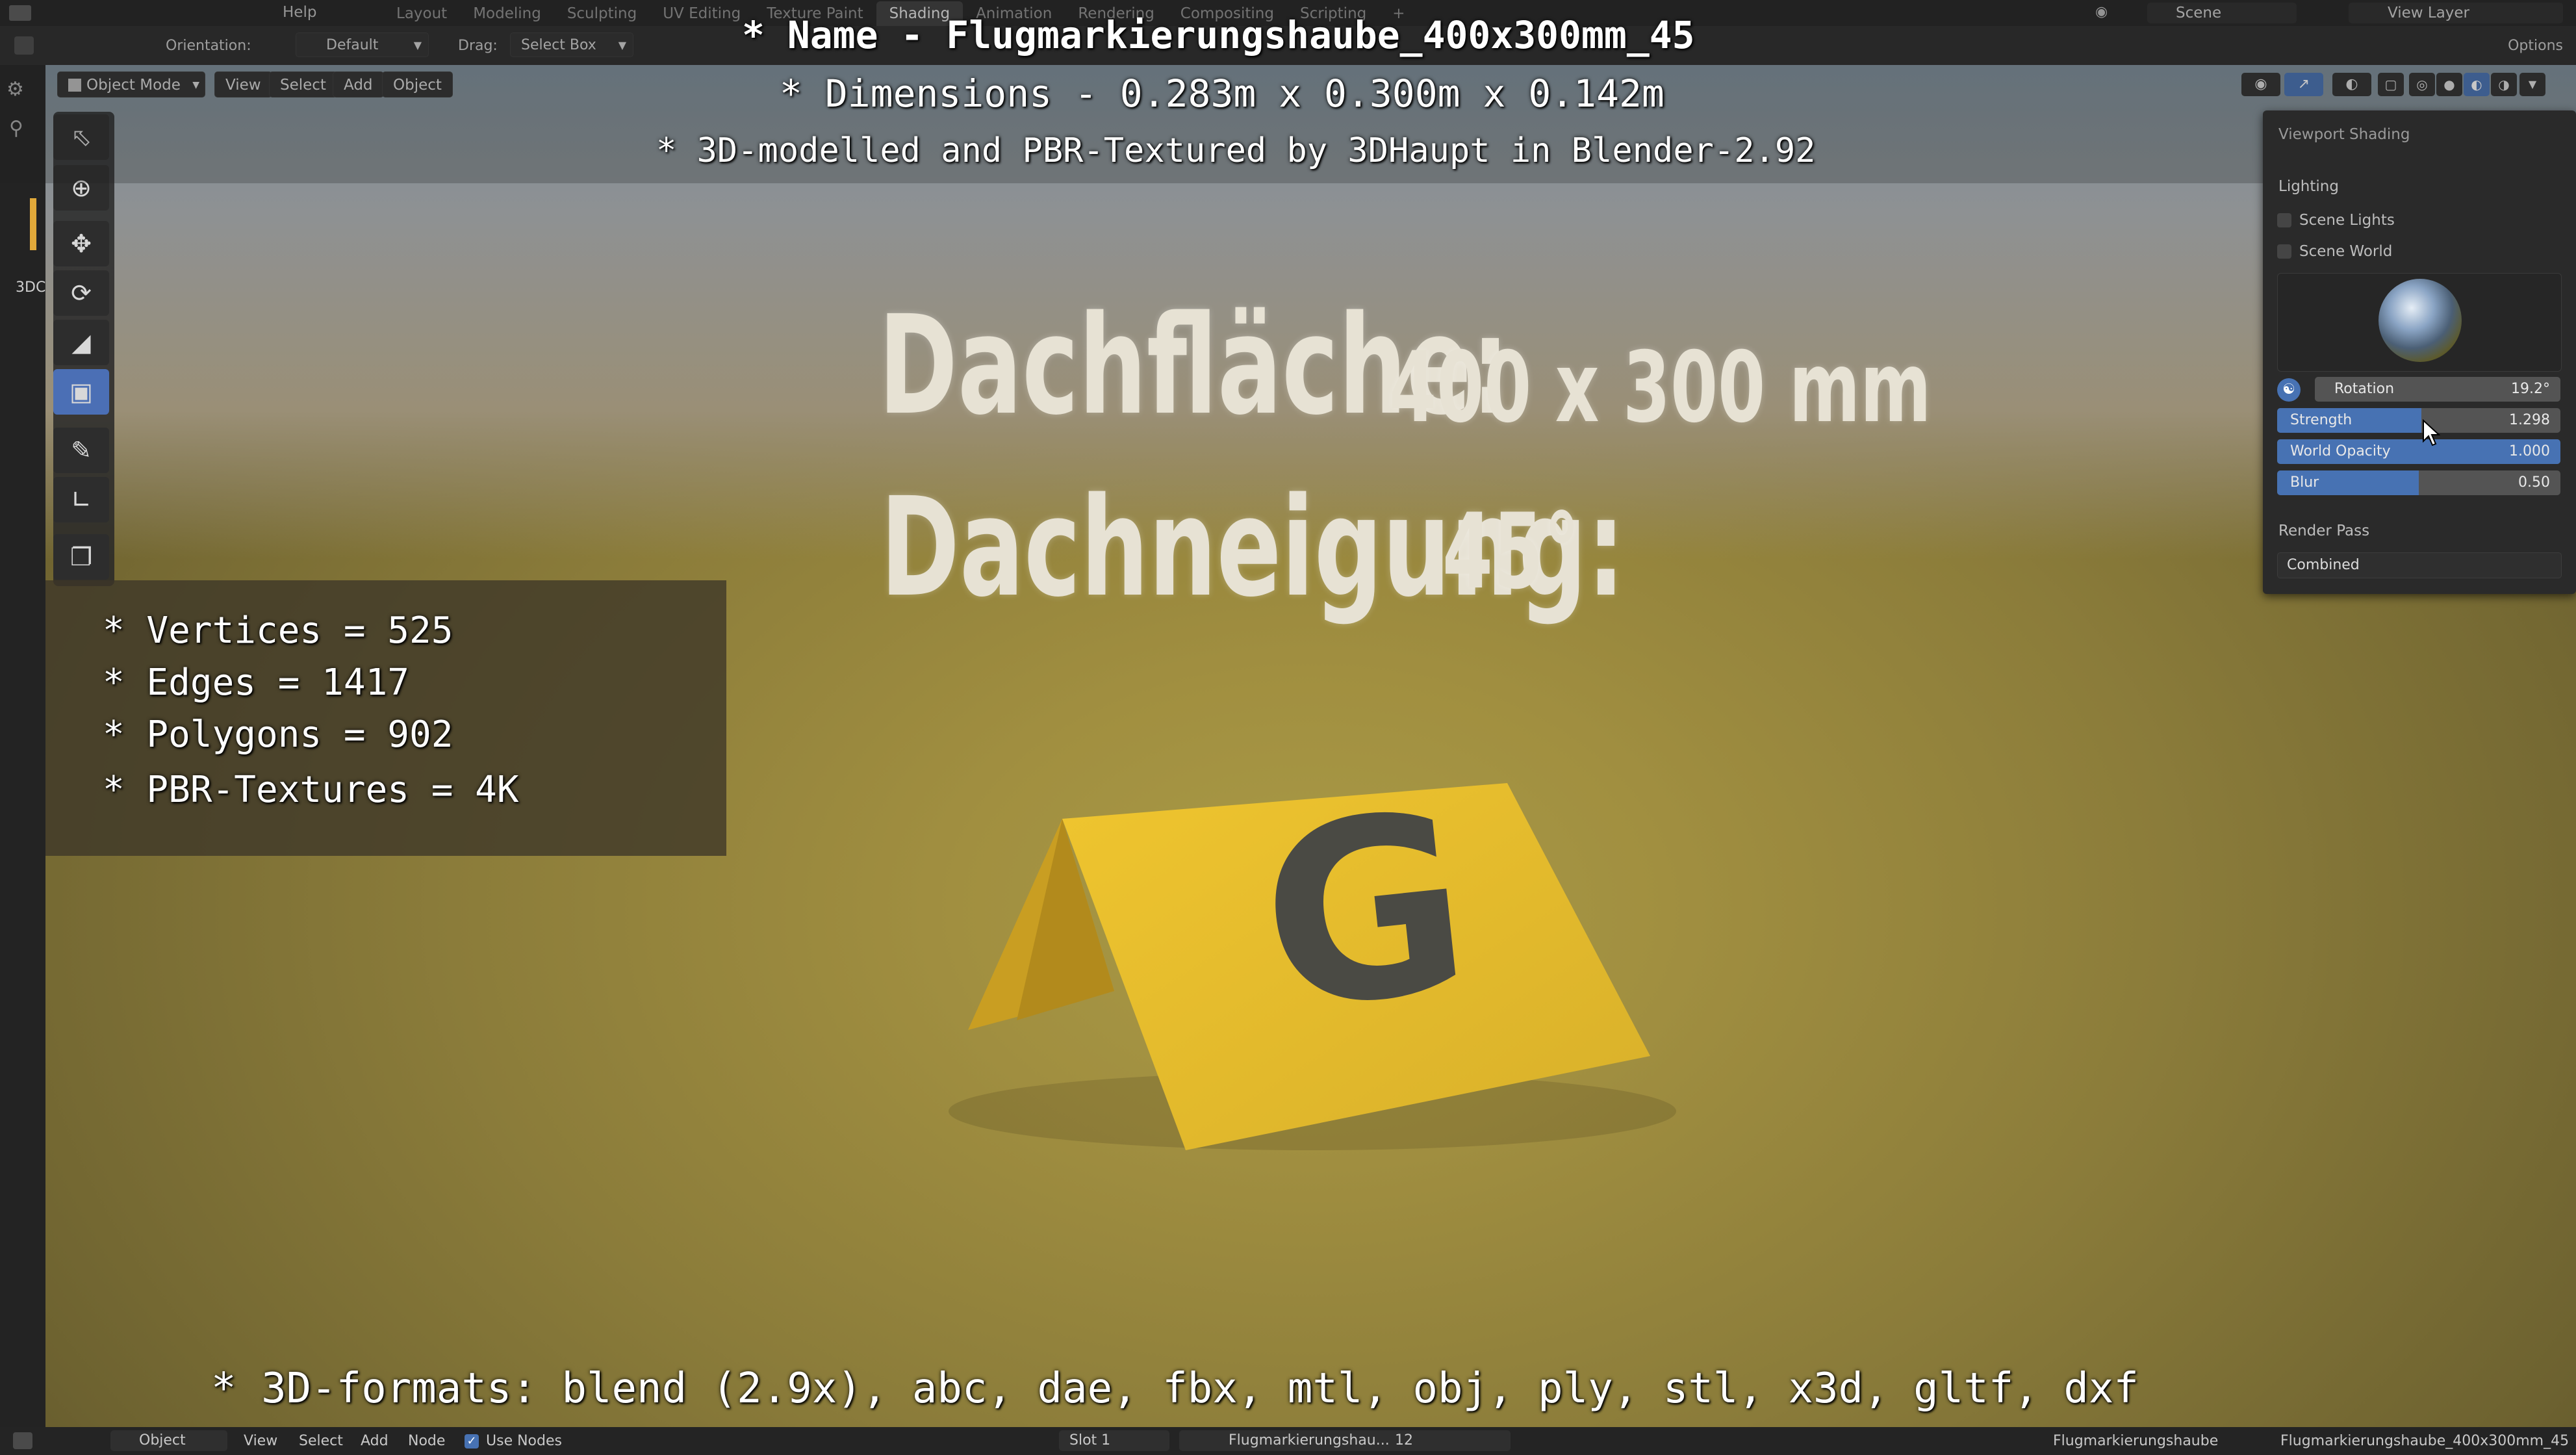  What do you see at coordinates (417, 84) in the screenshot?
I see `object-menu: Object` at bounding box center [417, 84].